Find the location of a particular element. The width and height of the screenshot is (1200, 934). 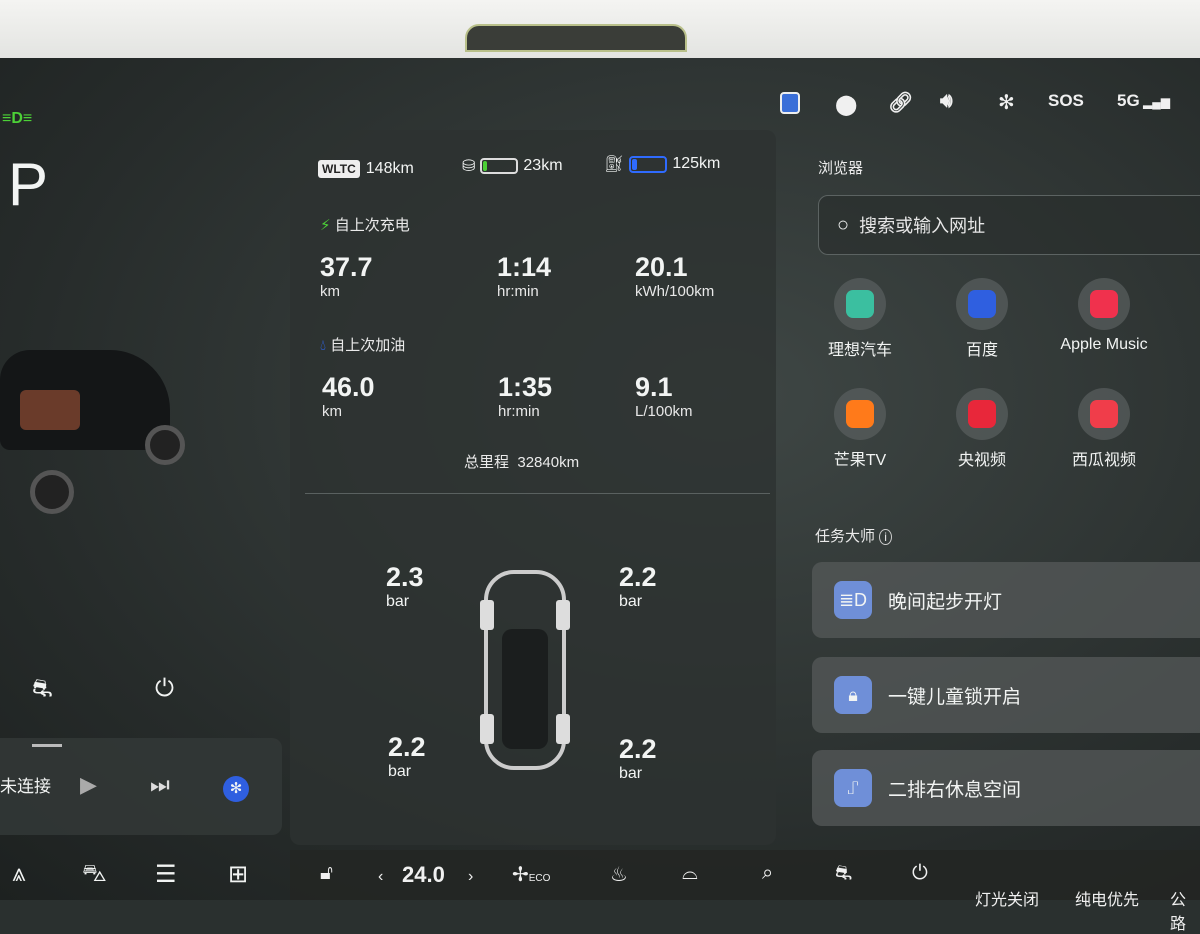

bluetooth-icon: ✻ is located at coordinates (1006, 102).